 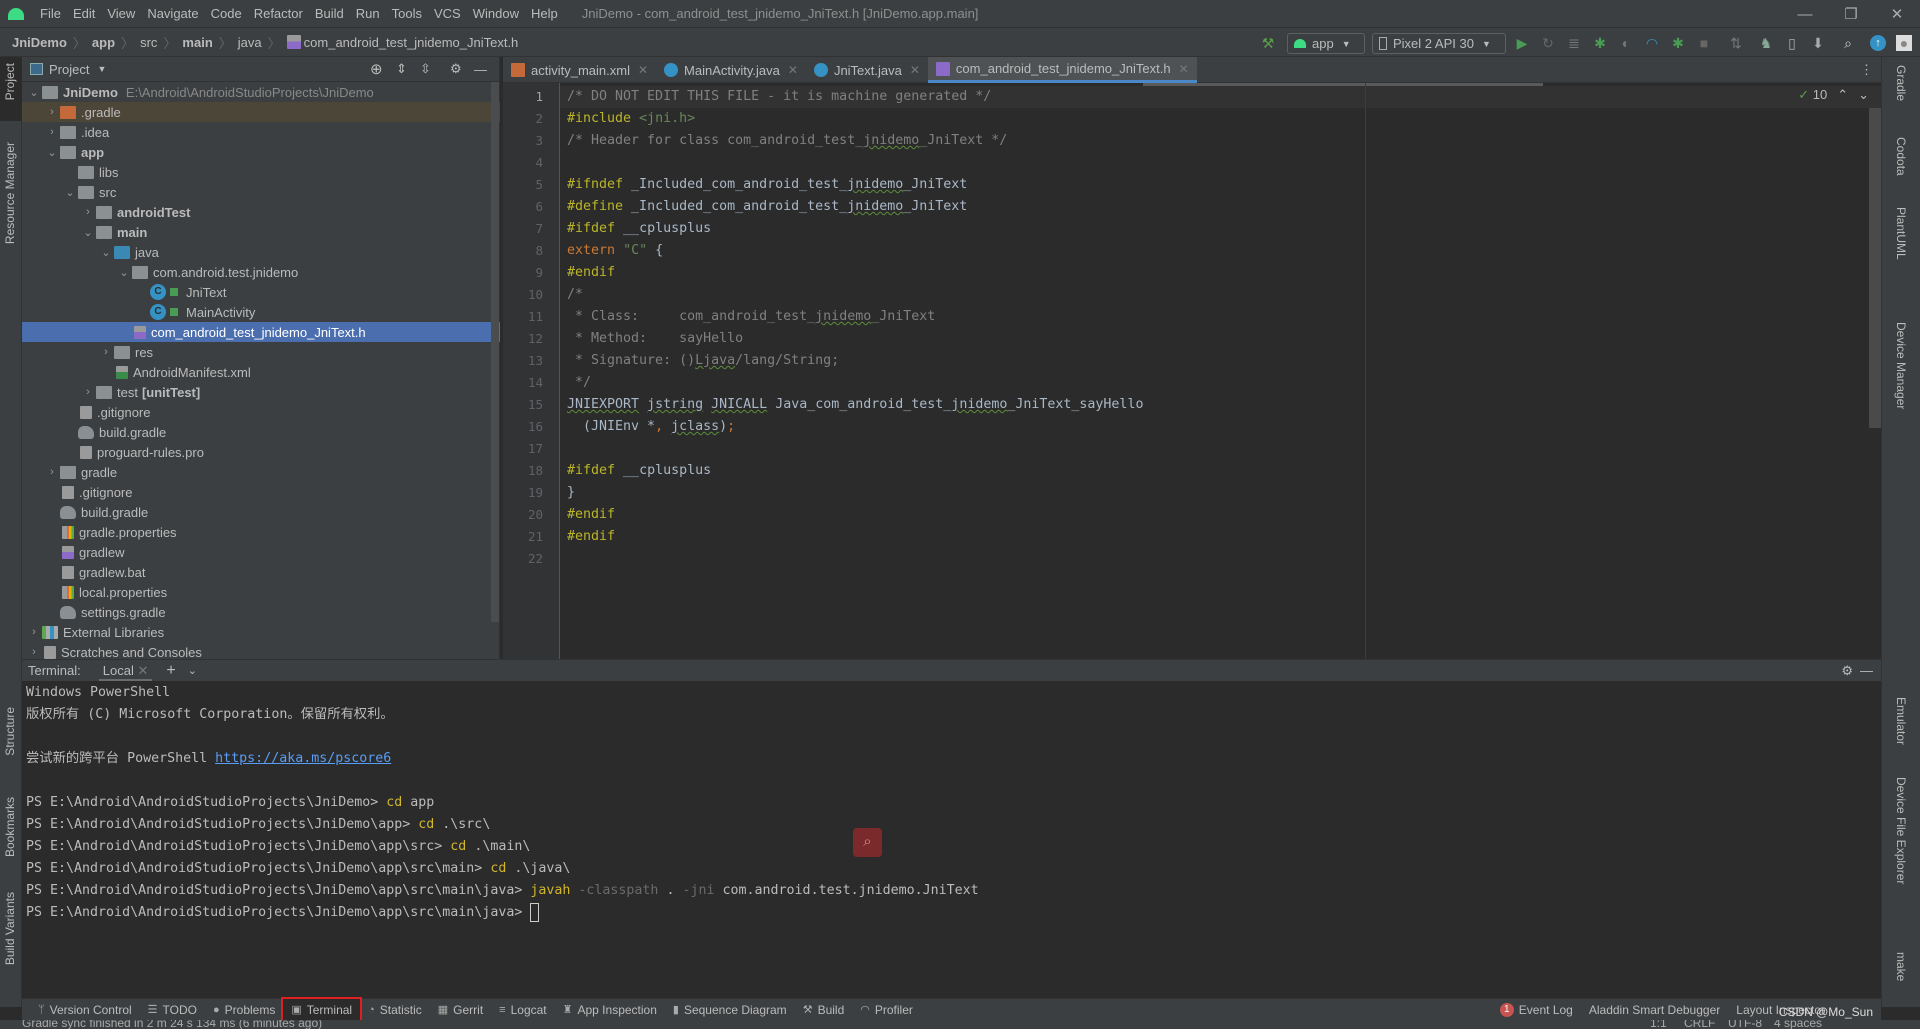 I want to click on tree-item: C JniText, so click(x=261, y=292).